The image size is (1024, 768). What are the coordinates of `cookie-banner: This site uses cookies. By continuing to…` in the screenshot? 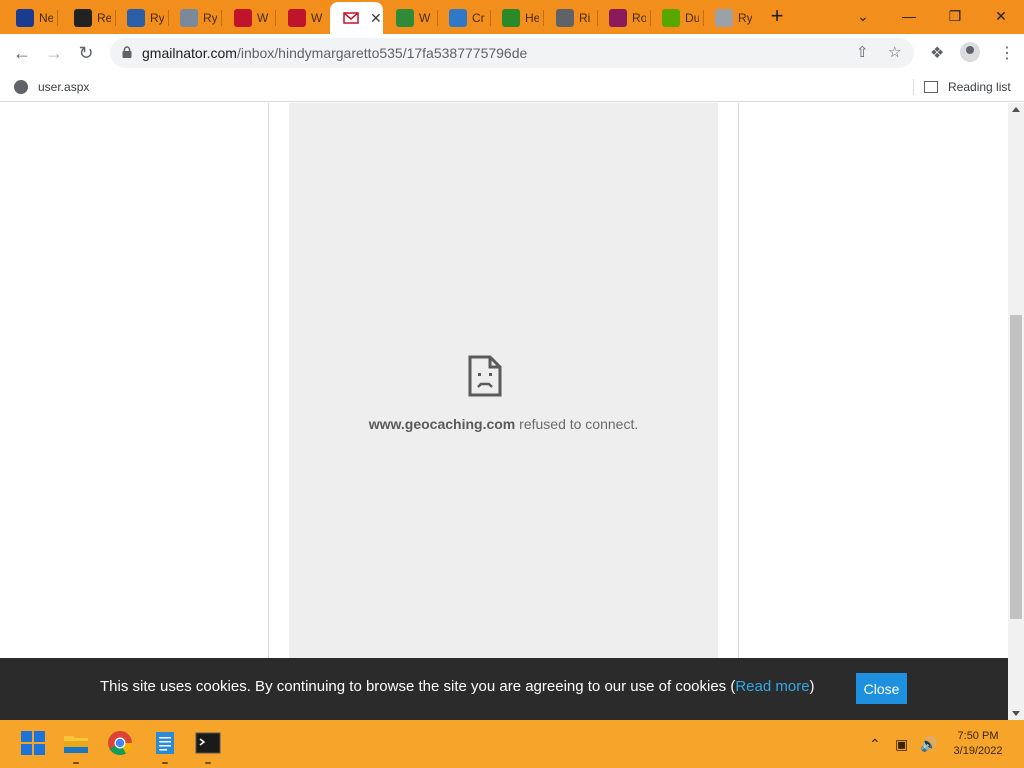 It's located at (504, 689).